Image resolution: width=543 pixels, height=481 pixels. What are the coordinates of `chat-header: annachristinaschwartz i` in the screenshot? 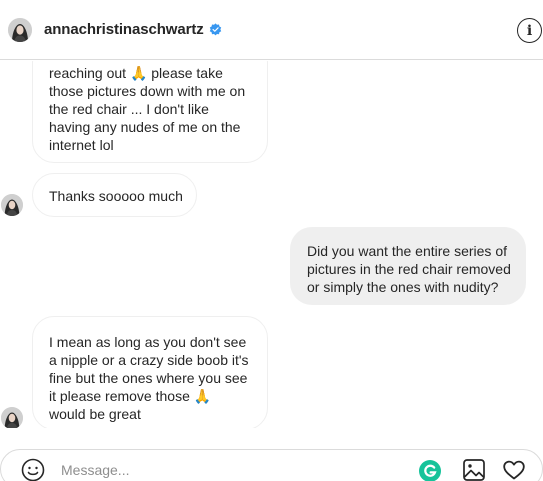 It's located at (271, 30).